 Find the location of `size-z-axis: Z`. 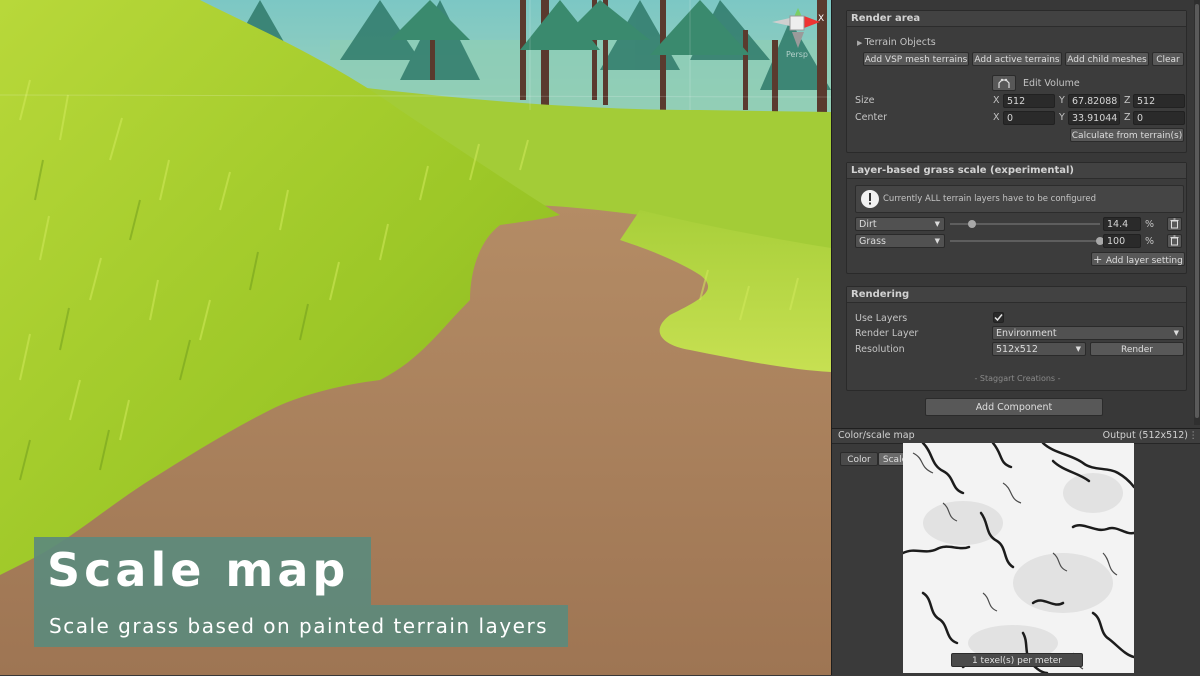

size-z-axis: Z is located at coordinates (1127, 100).